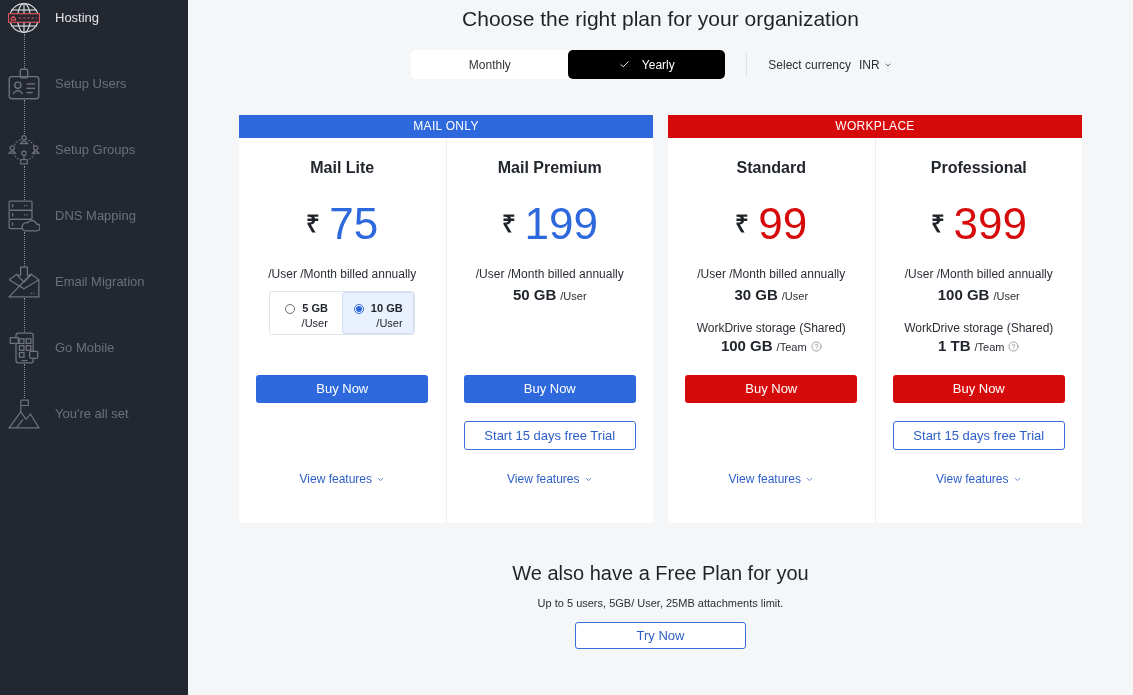  What do you see at coordinates (24, 414) in the screenshot?
I see `mountain-flag-icon` at bounding box center [24, 414].